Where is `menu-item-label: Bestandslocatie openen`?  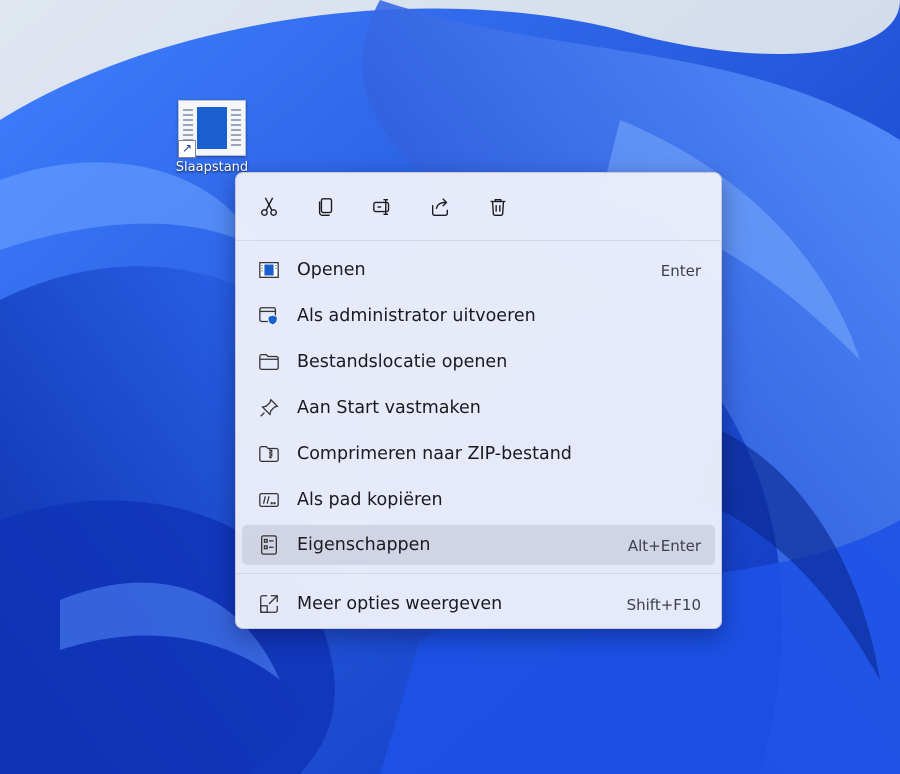
menu-item-label: Bestandslocatie openen is located at coordinates (402, 362).